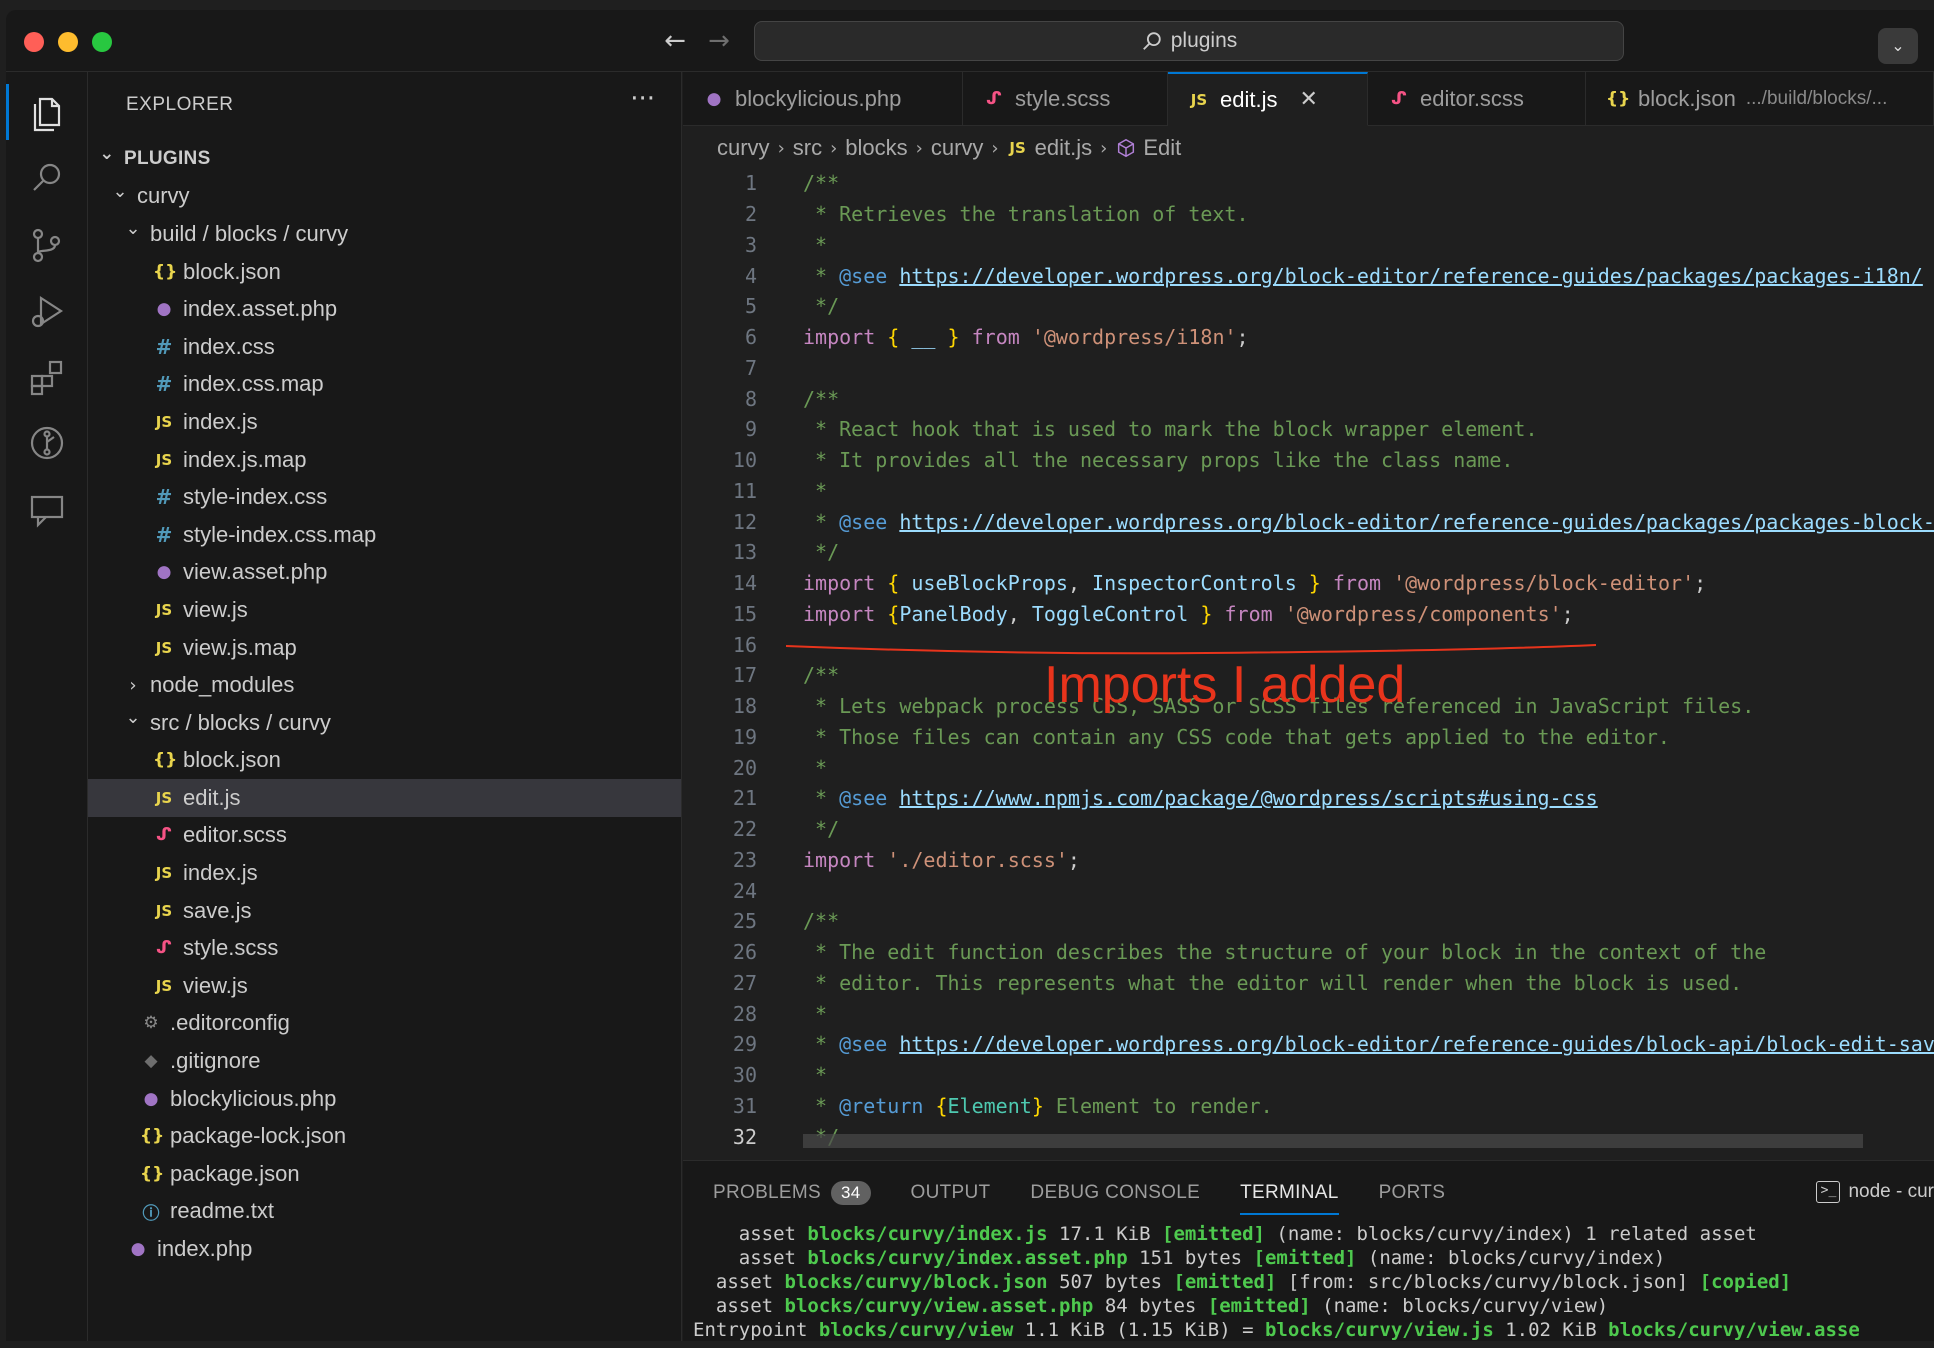  What do you see at coordinates (47, 443) in the screenshot?
I see `git-graph-icon` at bounding box center [47, 443].